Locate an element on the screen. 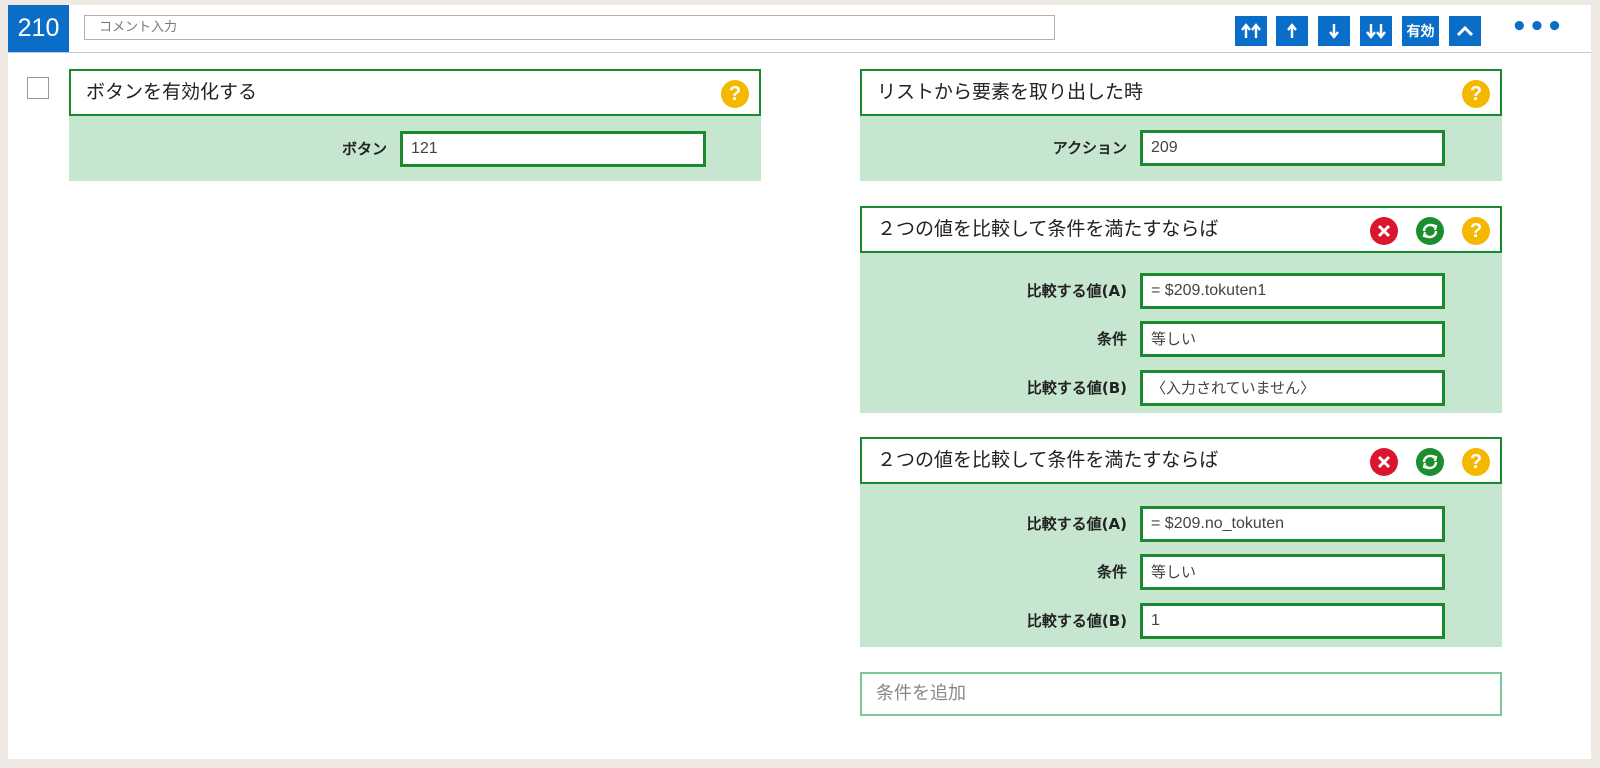  move-top-button is located at coordinates (1251, 31).